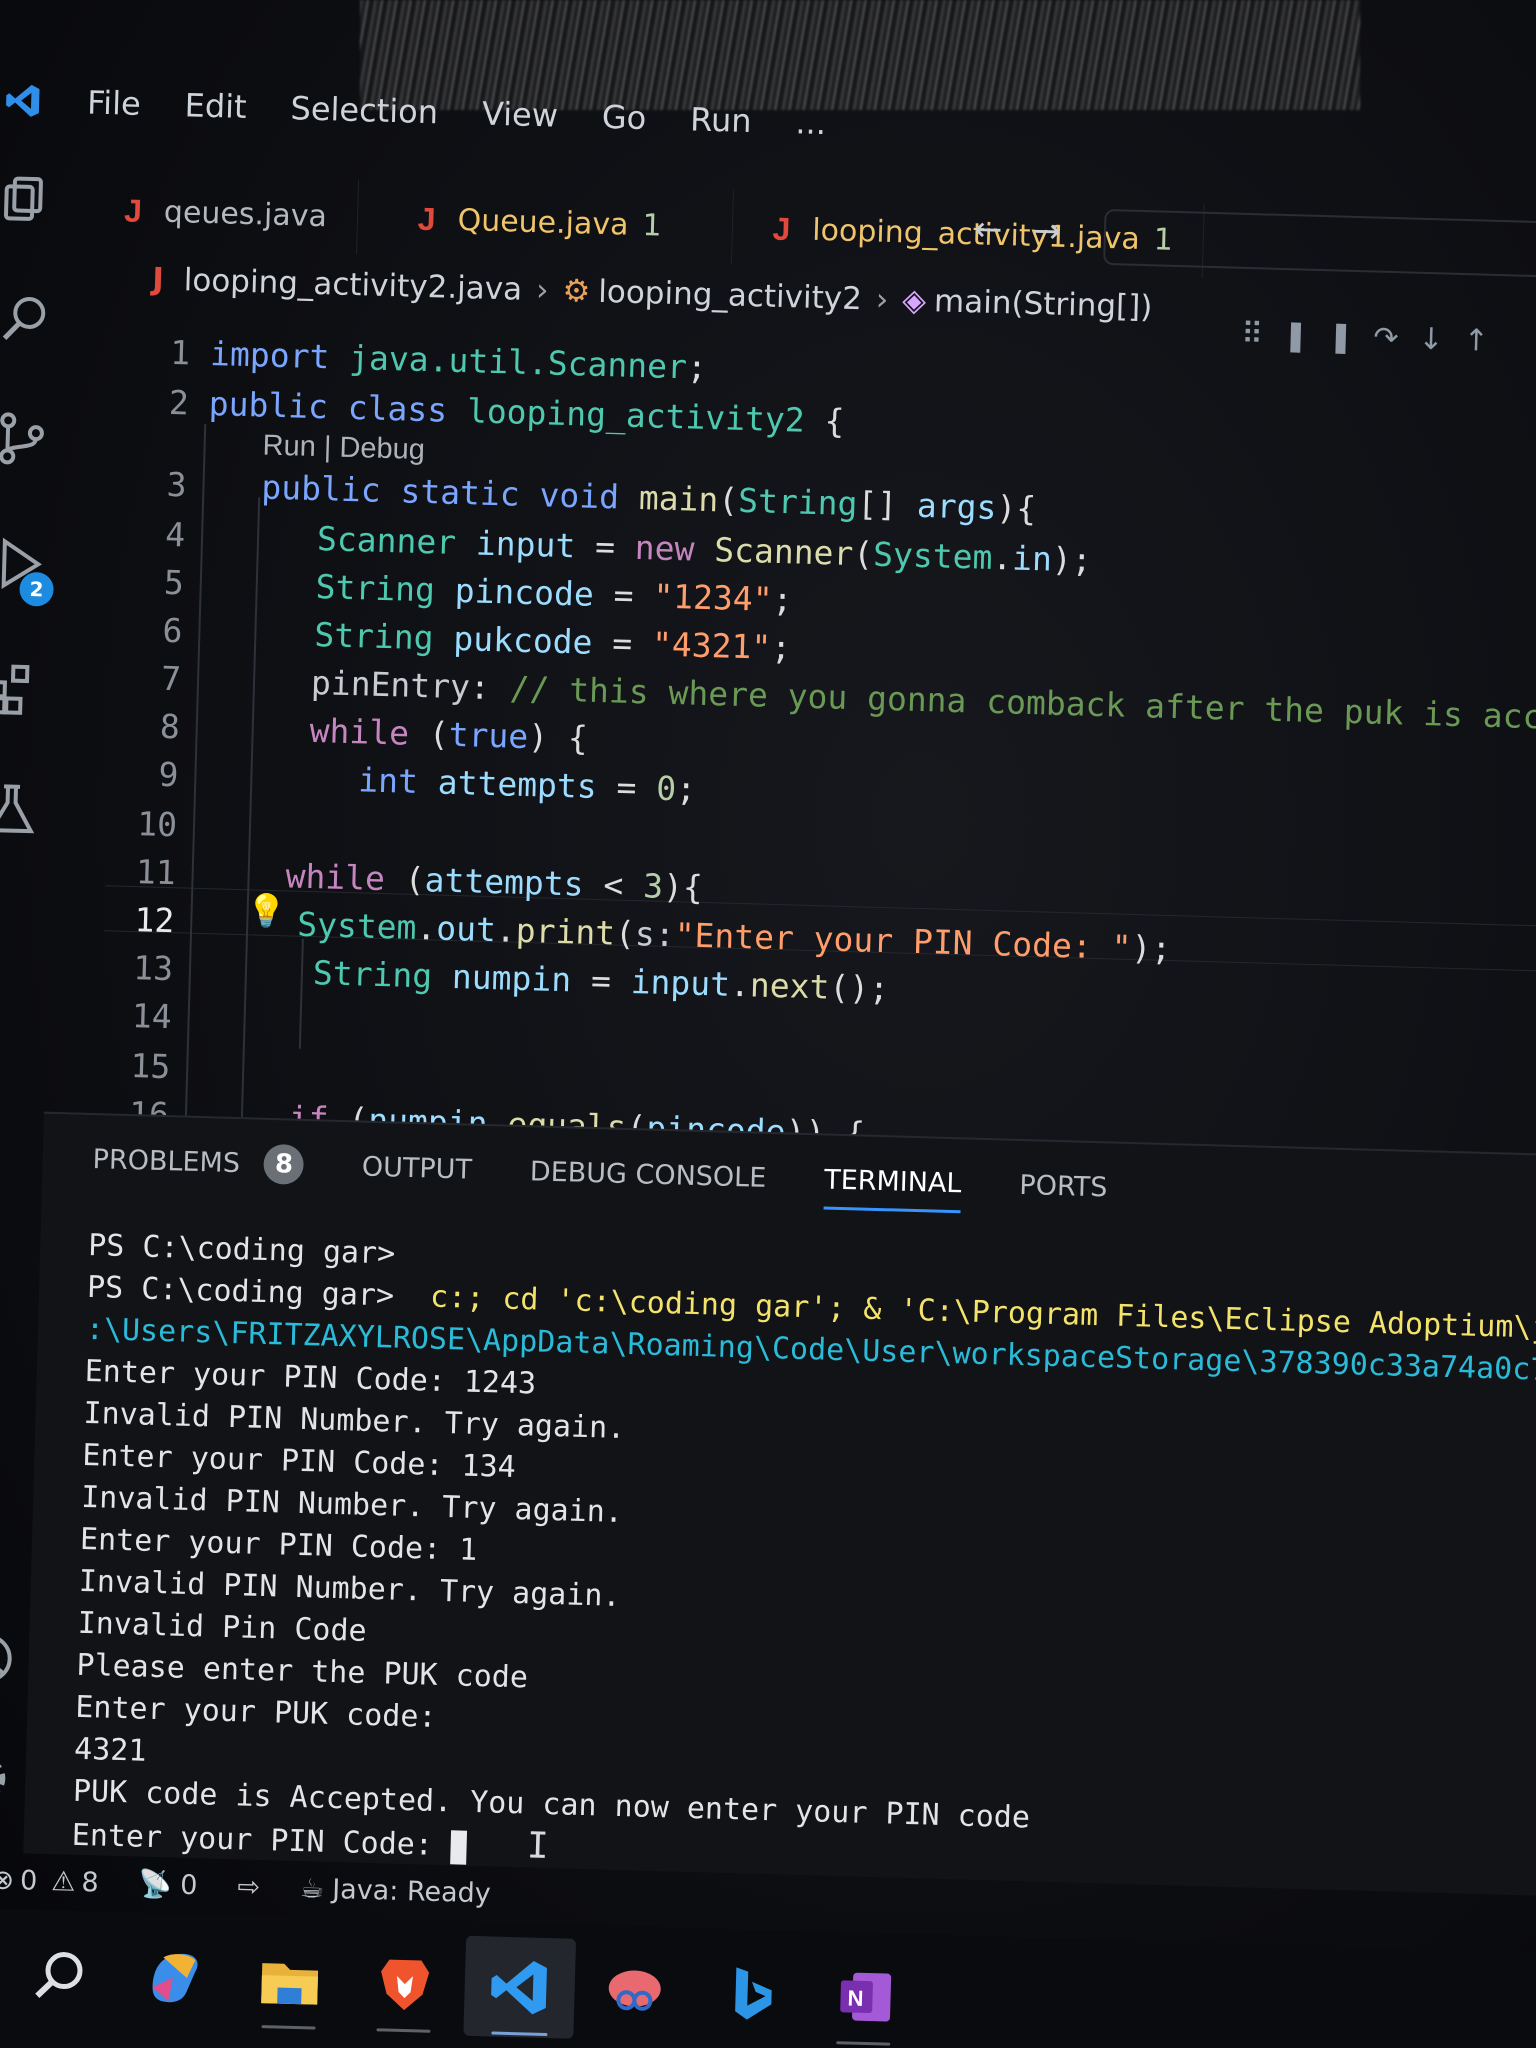 The image size is (1536, 2048). I want to click on tab-terminal: TERMINAL, so click(893, 1181).